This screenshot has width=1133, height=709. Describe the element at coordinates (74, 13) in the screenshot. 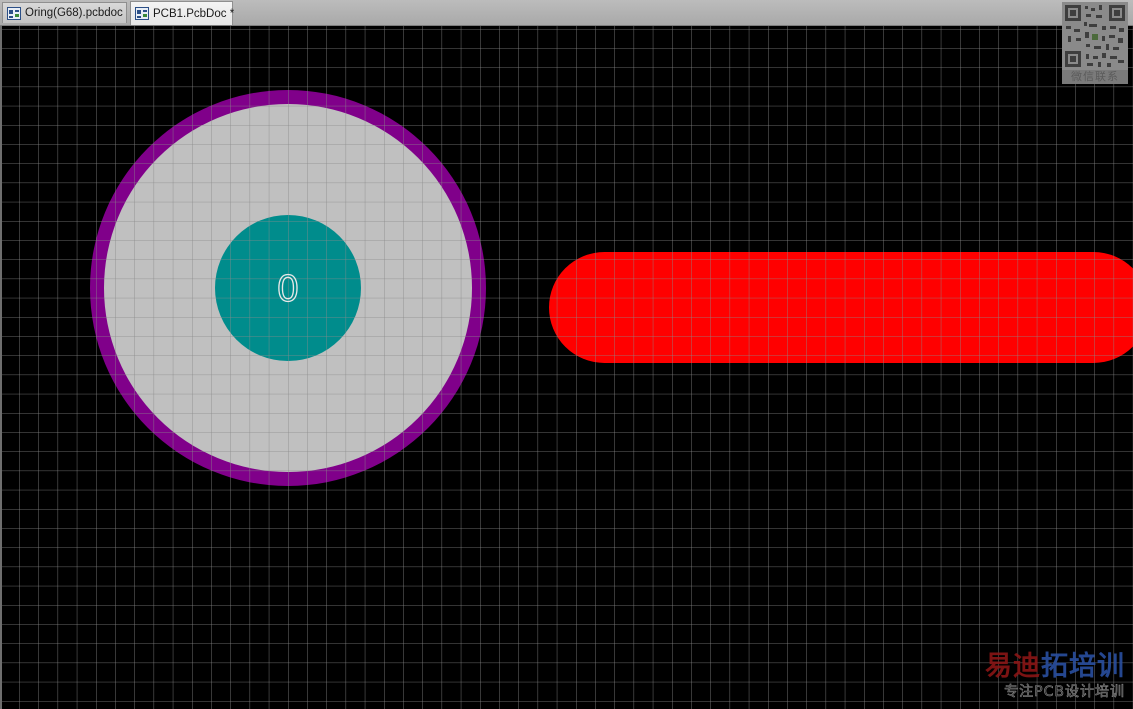

I see `tab-label: Oring(G68).pcbdoc` at that location.